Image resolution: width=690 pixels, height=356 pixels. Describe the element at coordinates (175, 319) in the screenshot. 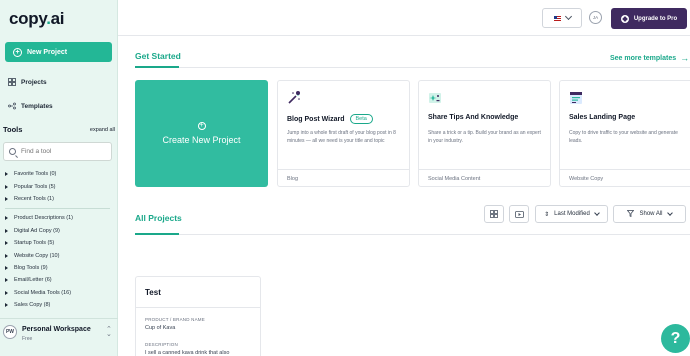

I see `field-label: PRODUCT / BRAND NAME` at that location.